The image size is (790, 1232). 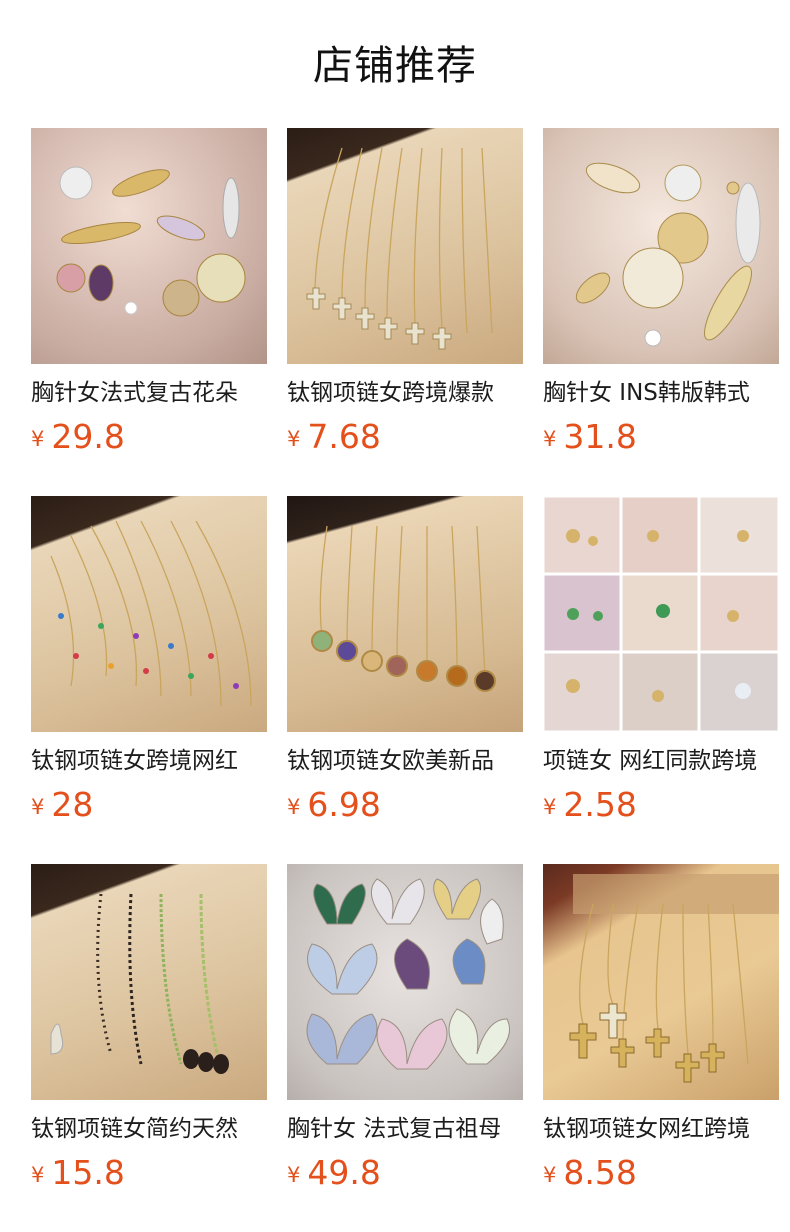 What do you see at coordinates (405, 761) in the screenshot?
I see `product-name: 钛钢项链女欧美新品` at bounding box center [405, 761].